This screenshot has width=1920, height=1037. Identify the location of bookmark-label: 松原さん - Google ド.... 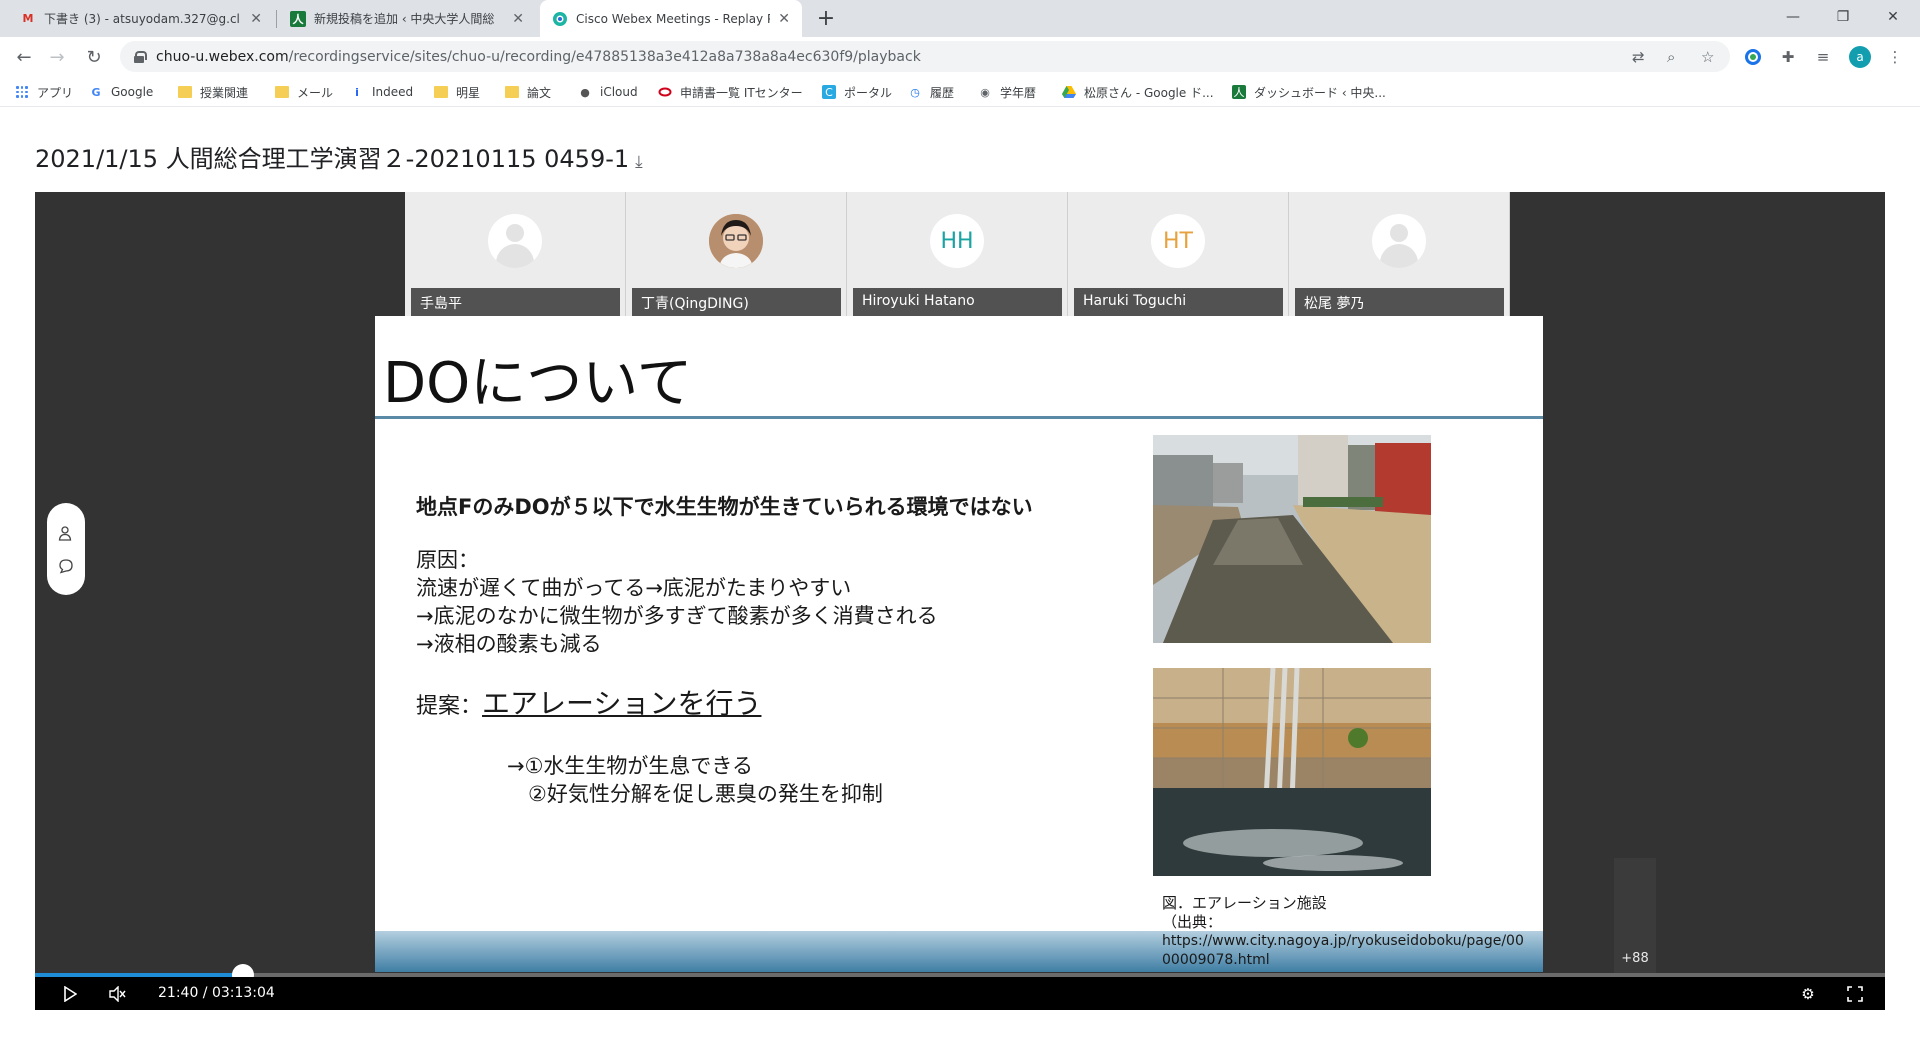
(1149, 92).